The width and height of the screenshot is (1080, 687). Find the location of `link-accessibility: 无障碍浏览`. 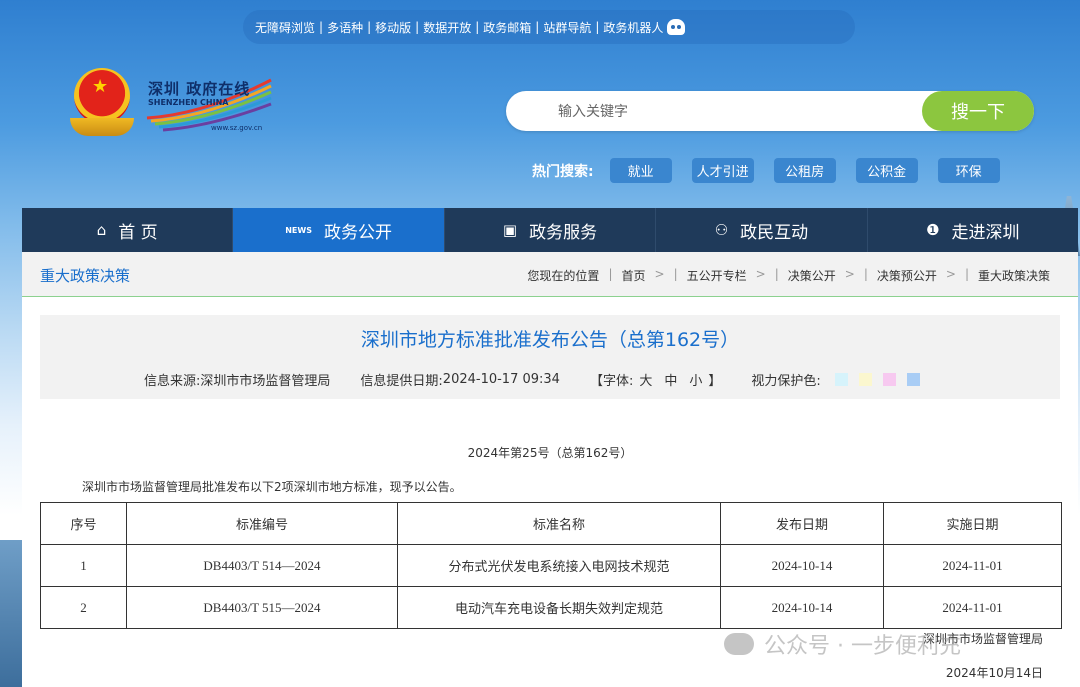

link-accessibility: 无障碍浏览 is located at coordinates (285, 27).